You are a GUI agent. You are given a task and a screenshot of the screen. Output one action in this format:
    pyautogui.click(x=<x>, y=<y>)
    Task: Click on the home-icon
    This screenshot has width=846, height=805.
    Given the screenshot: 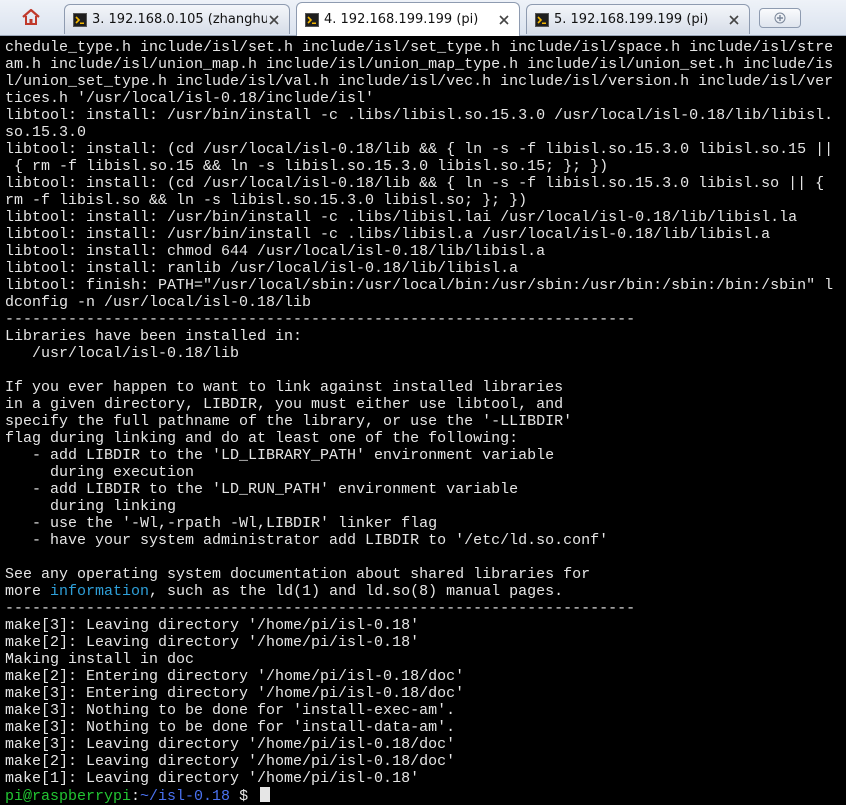 What is the action you would take?
    pyautogui.click(x=31, y=16)
    